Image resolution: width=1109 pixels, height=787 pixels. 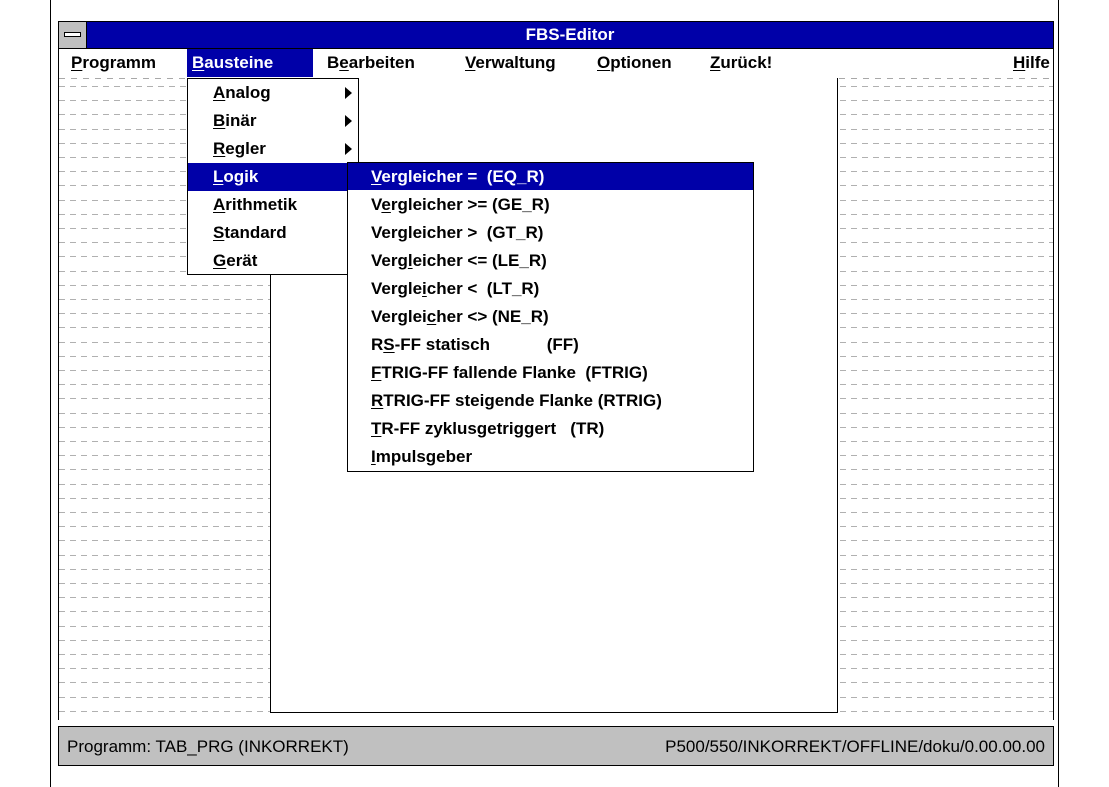 What do you see at coordinates (550, 400) in the screenshot?
I see `submenu-item-rtrig: RTRIG-FF steigende Flanke (RTRIG)` at bounding box center [550, 400].